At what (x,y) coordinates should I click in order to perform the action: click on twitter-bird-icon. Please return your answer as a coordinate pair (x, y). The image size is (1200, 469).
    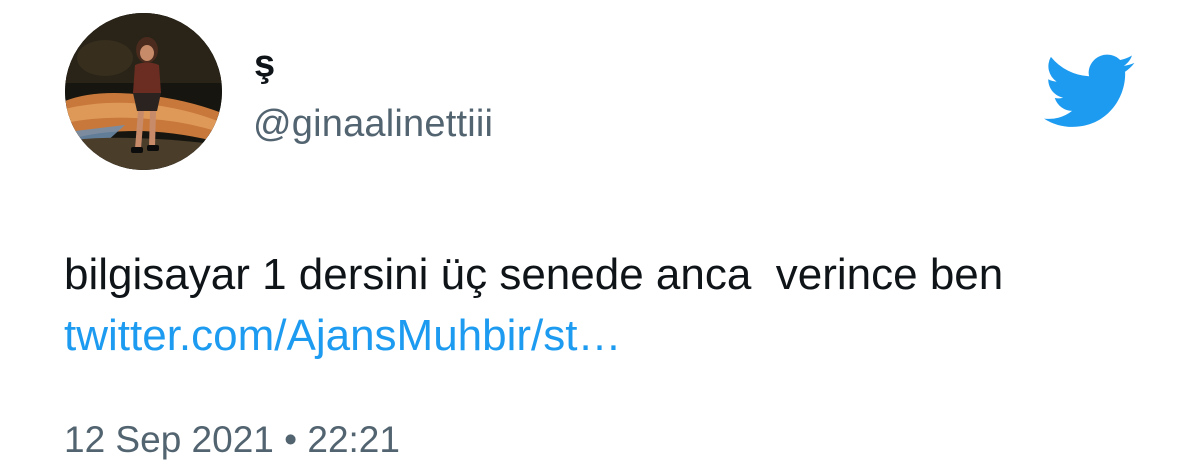
    Looking at the image, I should click on (1090, 92).